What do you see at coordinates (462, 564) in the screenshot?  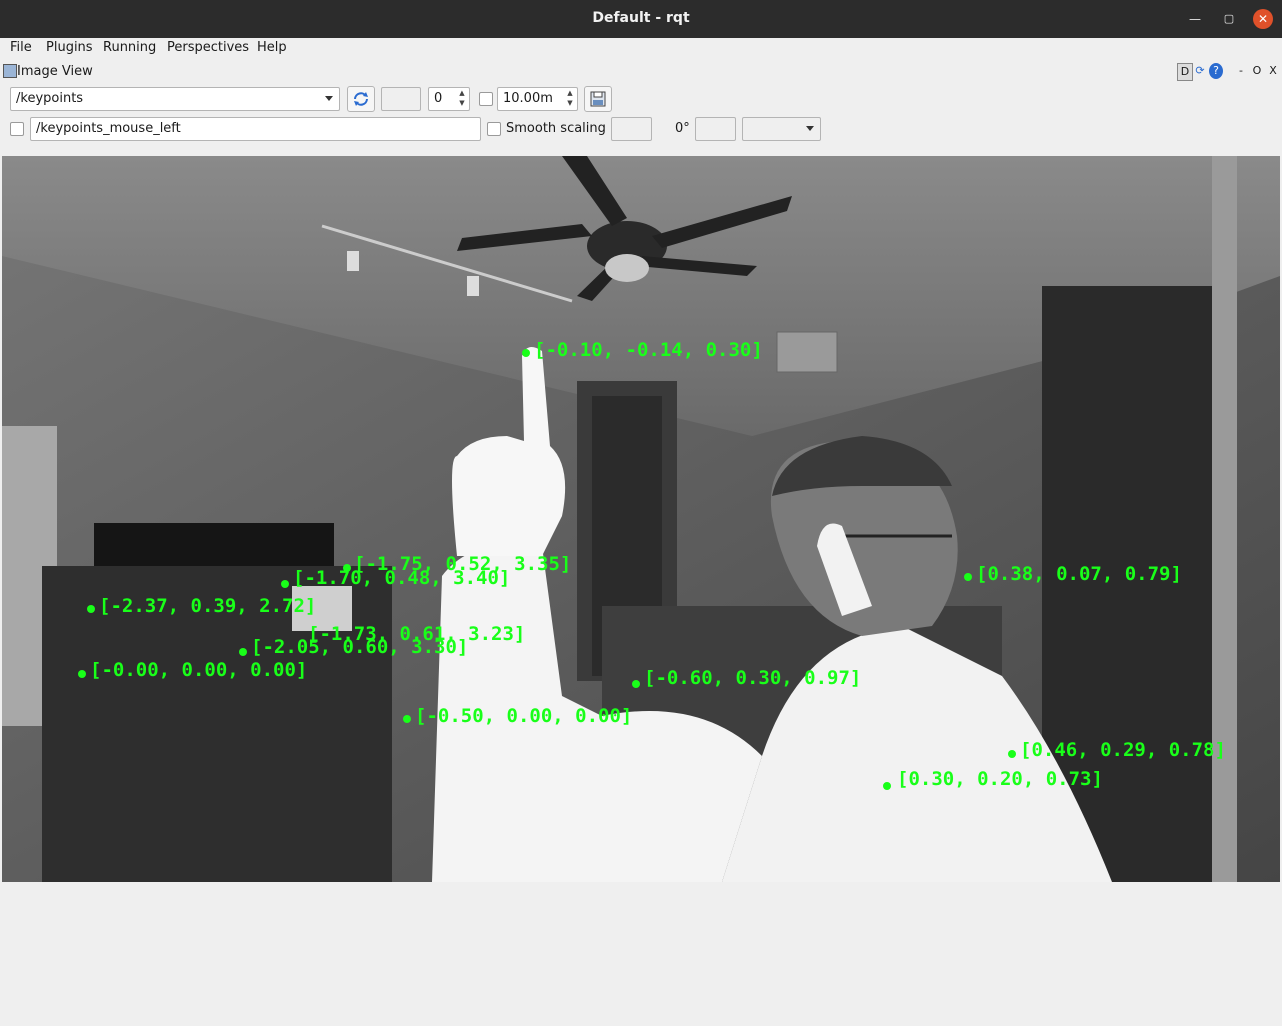 I see `keypoint-label: [-1.75, 0.52, 3.35]` at bounding box center [462, 564].